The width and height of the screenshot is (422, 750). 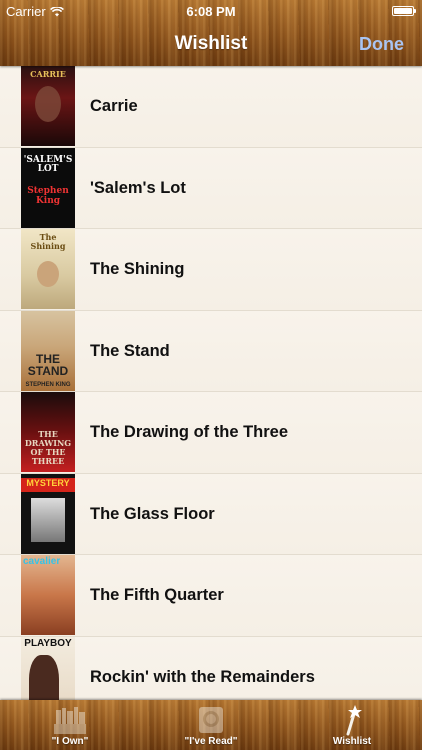 I want to click on list-item: 'SALEM'S LOT Stephen King 'Salem's Lot, so click(x=211, y=188).